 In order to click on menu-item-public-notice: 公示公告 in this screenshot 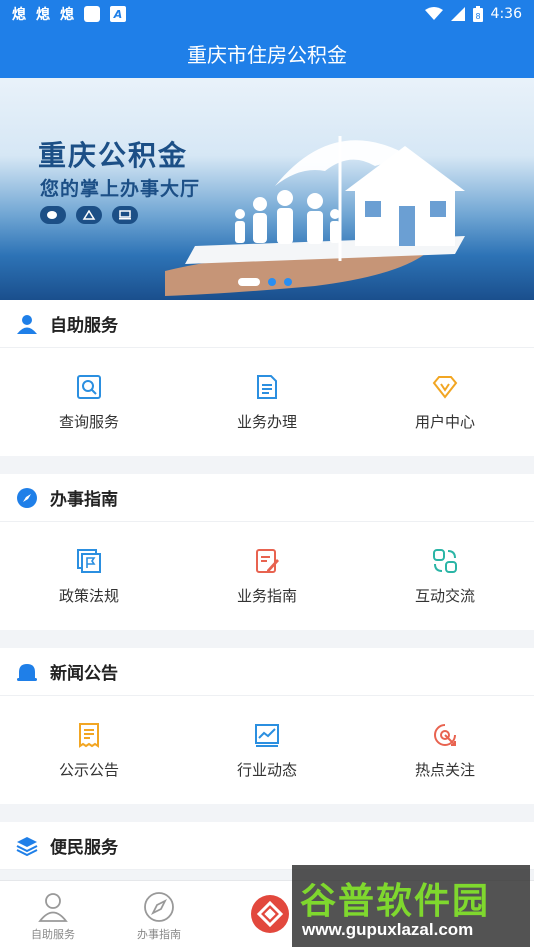, I will do `click(89, 750)`.